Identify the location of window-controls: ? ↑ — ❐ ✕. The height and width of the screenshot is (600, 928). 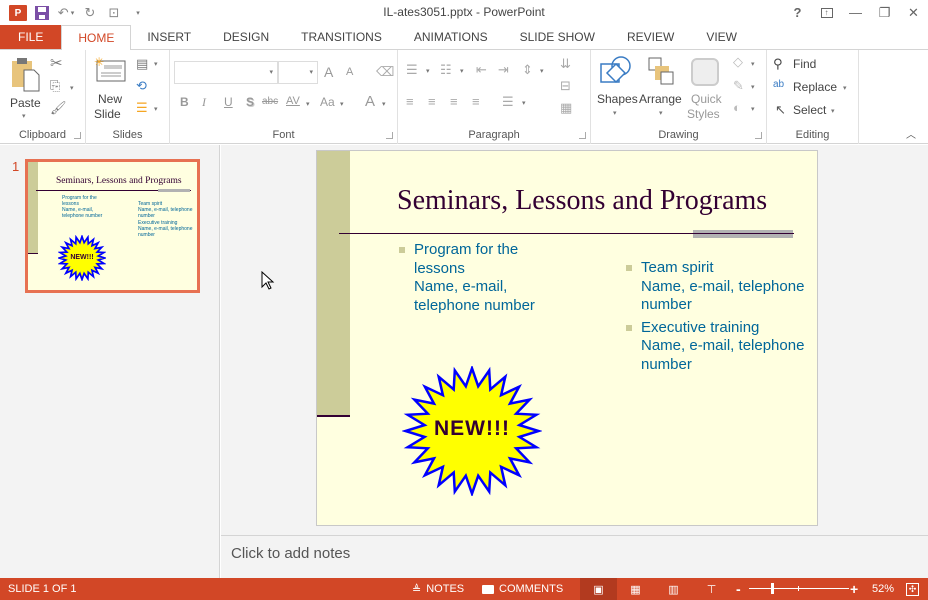
(855, 12).